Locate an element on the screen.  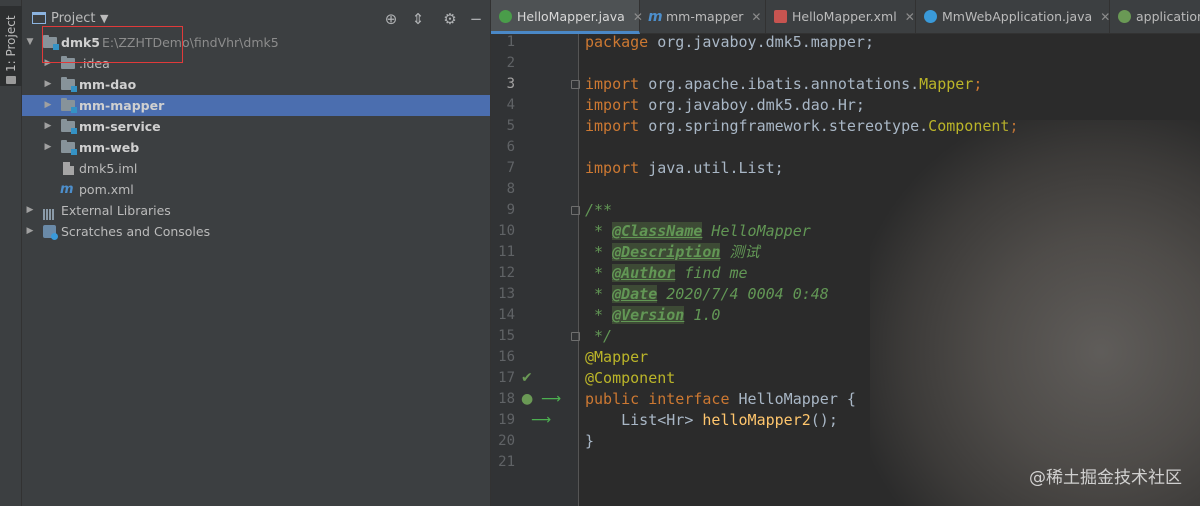
editor-gutter: 1 2 3 4 5 6 7 8 9 10 11 12 13 14 15 16 17 18 19 20 21 ✔ ● ⟶ ⟶ is located at coordinates (535, 270).